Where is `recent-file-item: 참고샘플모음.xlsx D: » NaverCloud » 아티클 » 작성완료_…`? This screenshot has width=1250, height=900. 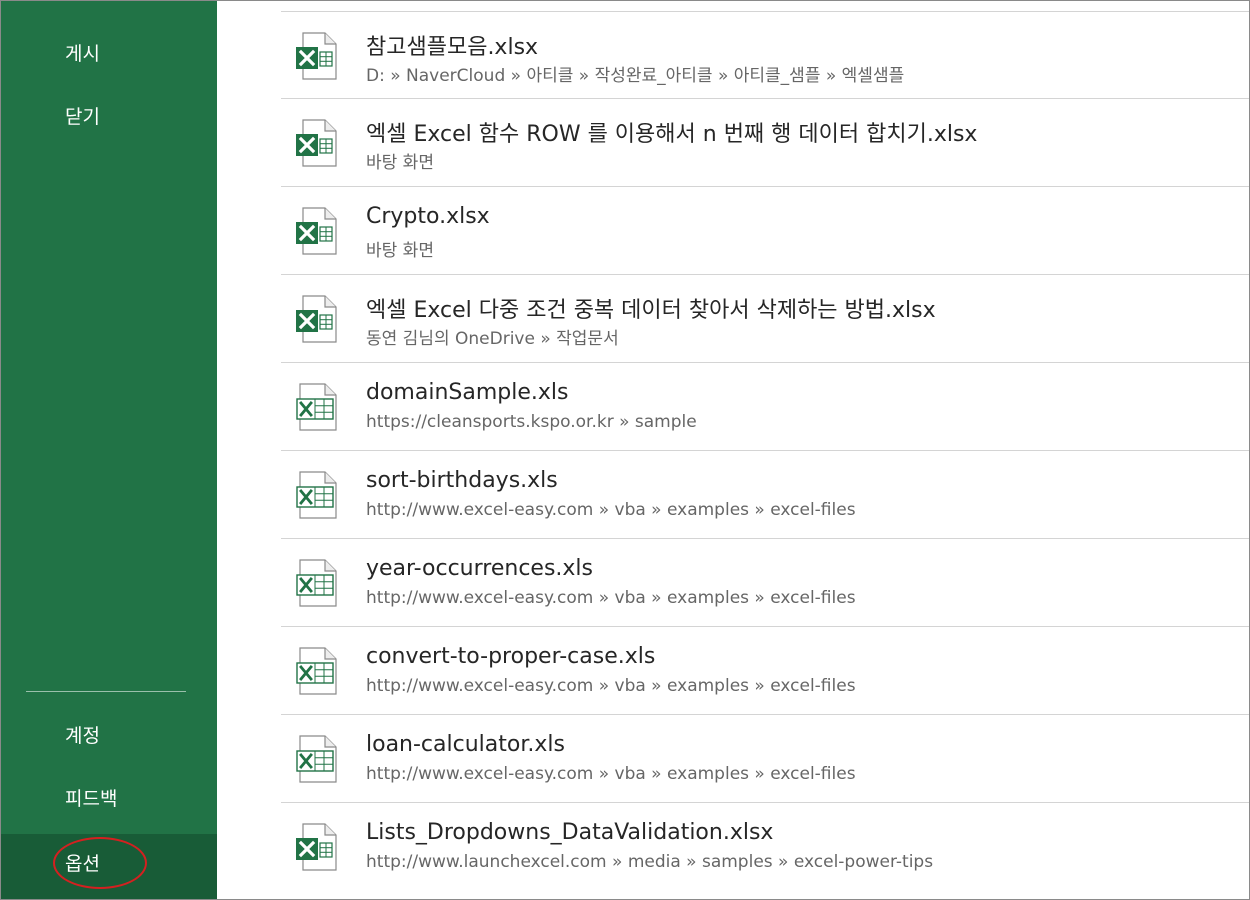 recent-file-item: 참고샘플모음.xlsx D: » NaverCloud » 아티클 » 작성완료_… is located at coordinates (765, 55).